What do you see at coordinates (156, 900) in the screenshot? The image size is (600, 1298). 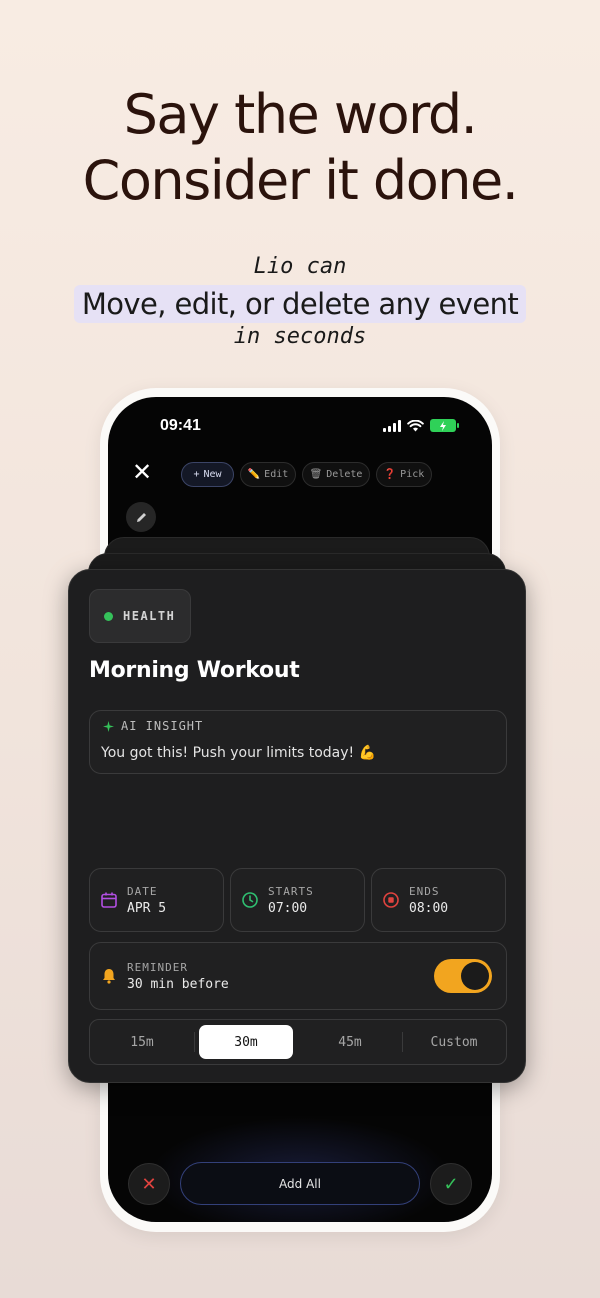 I see `date-field: DATE APR 5` at bounding box center [156, 900].